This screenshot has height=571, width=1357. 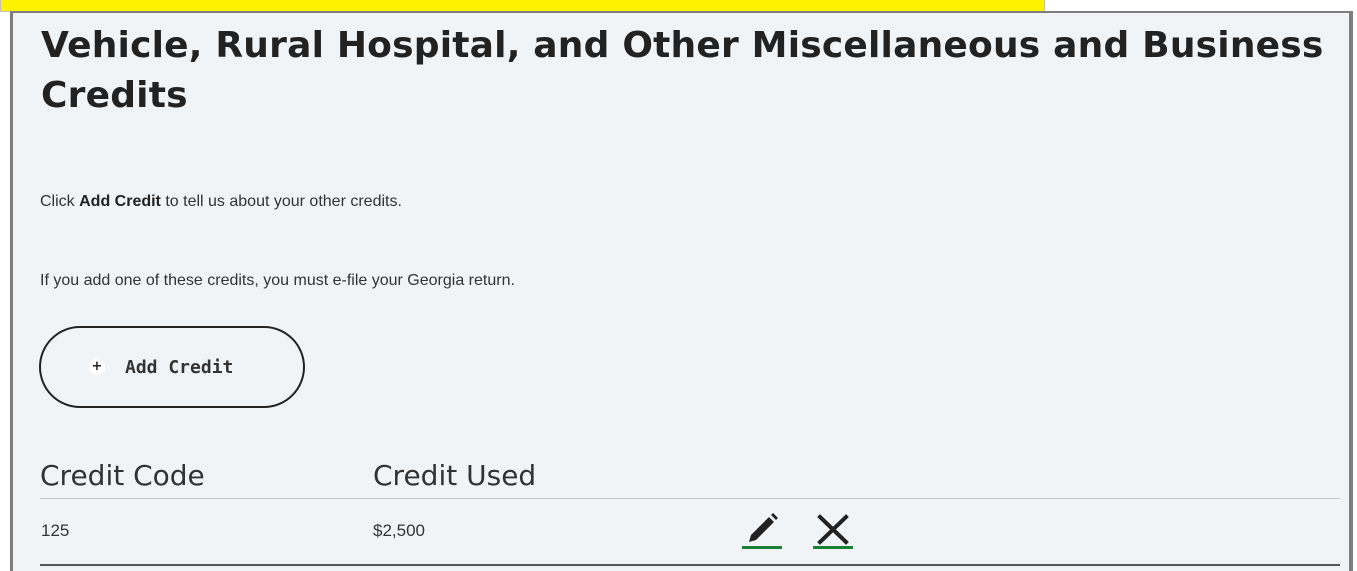 What do you see at coordinates (690, 532) in the screenshot?
I see `table-row: 125 $2,500` at bounding box center [690, 532].